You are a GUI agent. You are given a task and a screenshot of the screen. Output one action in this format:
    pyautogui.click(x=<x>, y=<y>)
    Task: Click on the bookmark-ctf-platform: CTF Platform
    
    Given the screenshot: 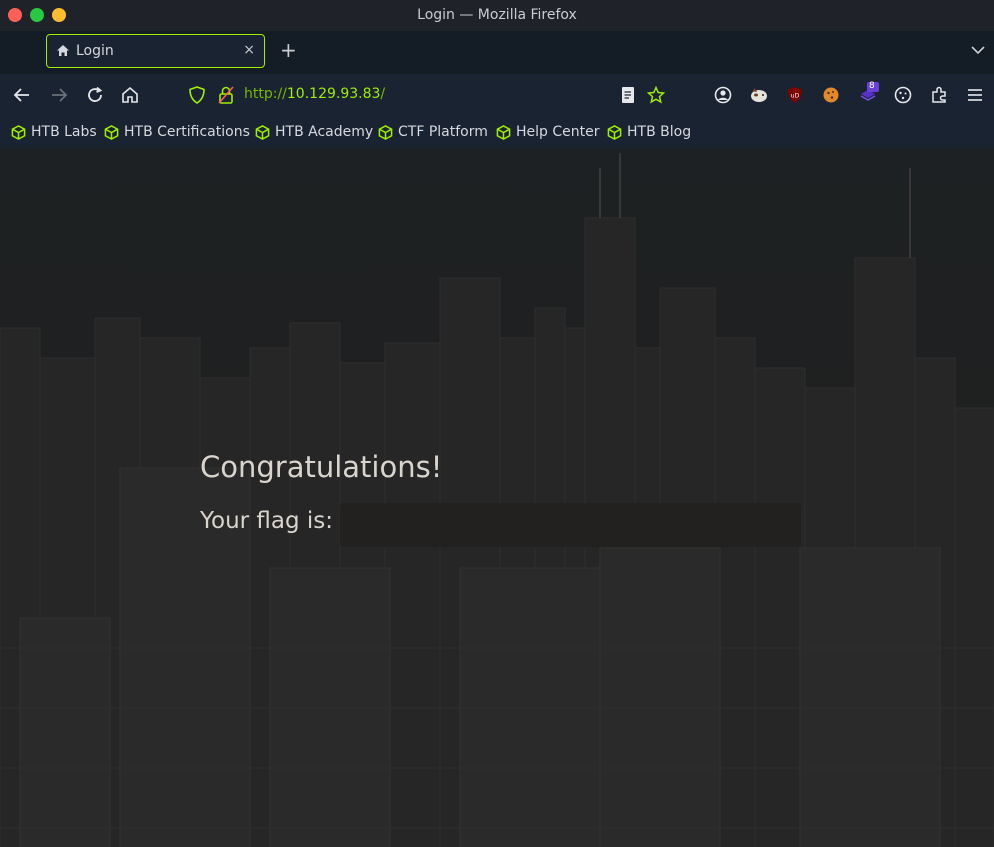 What is the action you would take?
    pyautogui.click(x=433, y=132)
    